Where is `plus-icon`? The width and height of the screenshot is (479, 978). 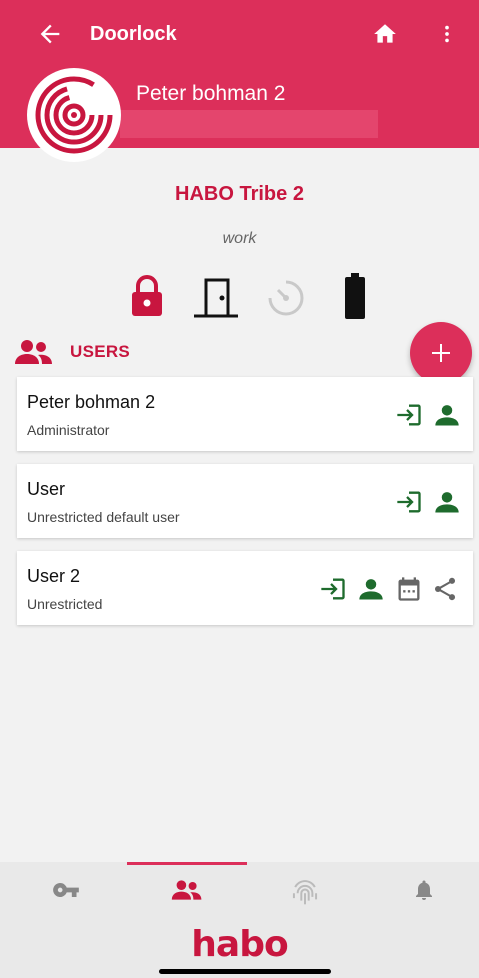 plus-icon is located at coordinates (441, 353).